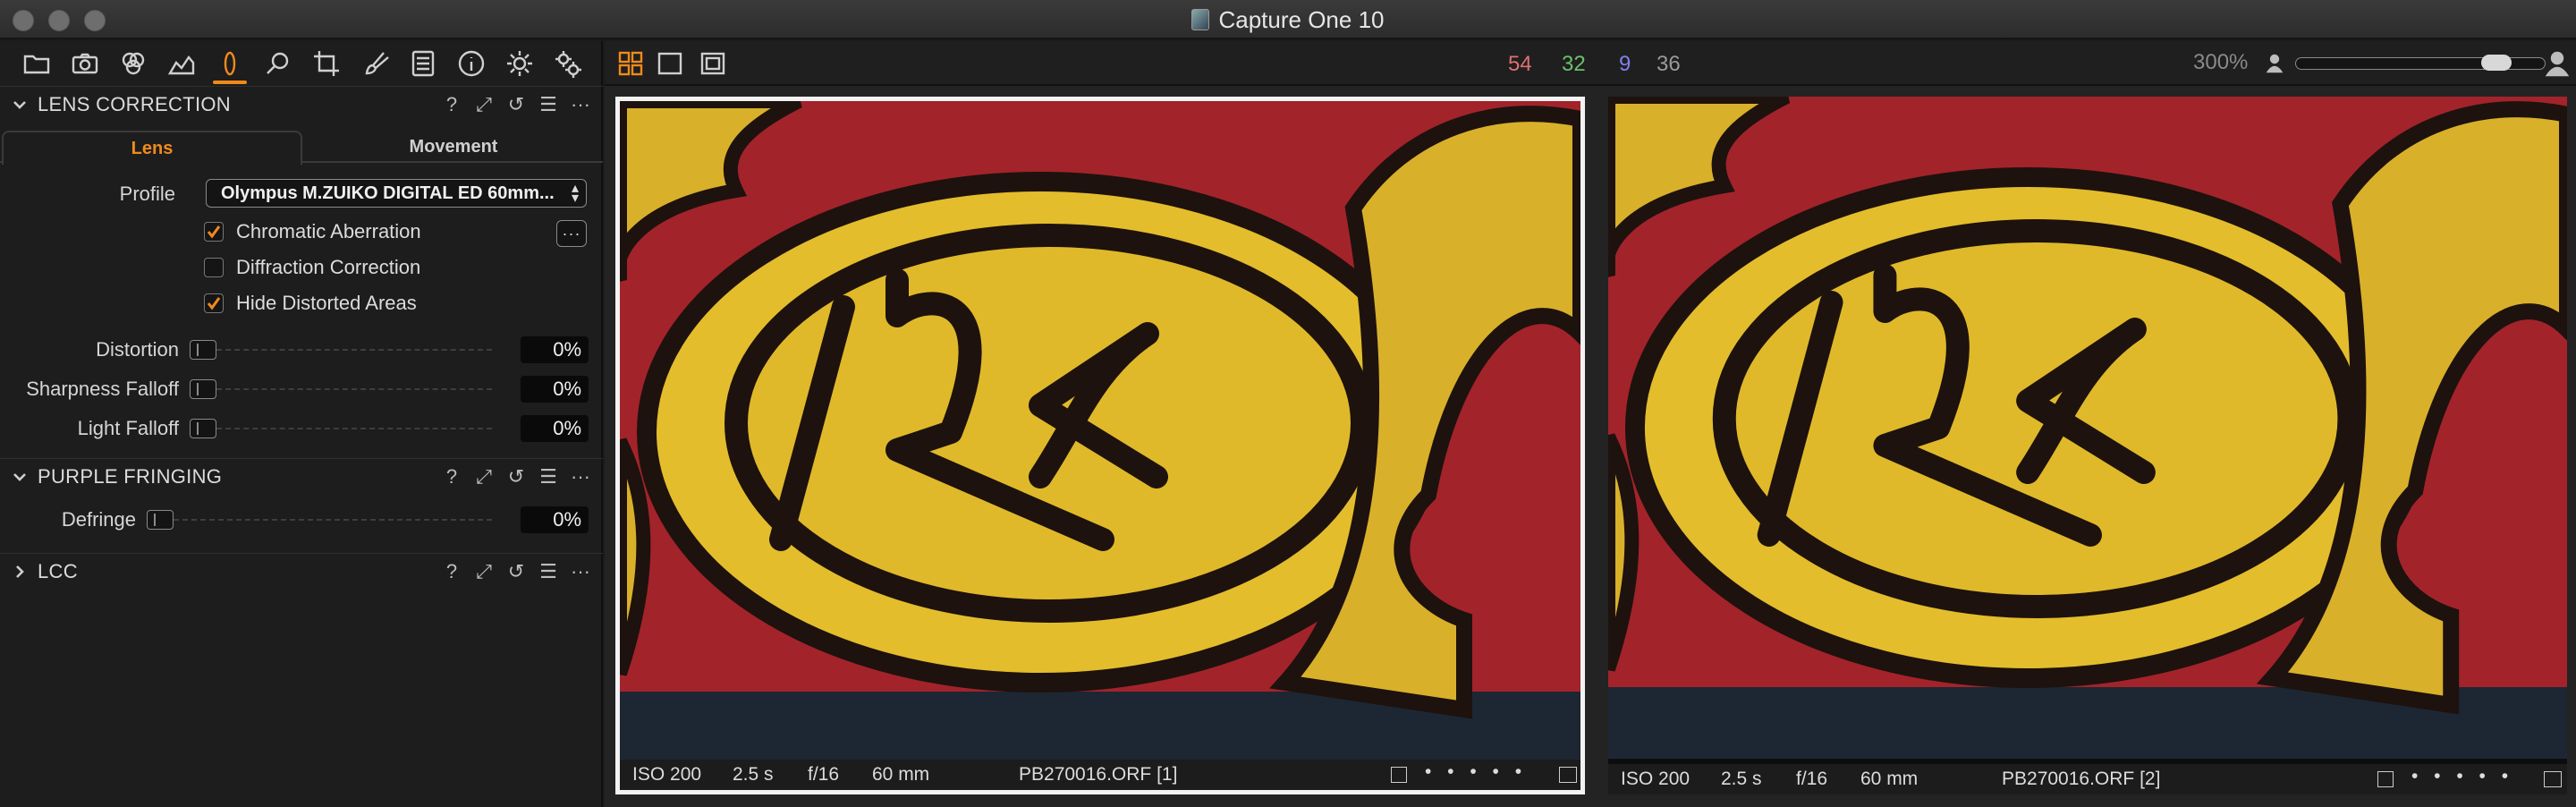 Image resolution: width=2576 pixels, height=807 pixels. What do you see at coordinates (555, 389) in the screenshot?
I see `sharpness-falloff-value: 0%` at bounding box center [555, 389].